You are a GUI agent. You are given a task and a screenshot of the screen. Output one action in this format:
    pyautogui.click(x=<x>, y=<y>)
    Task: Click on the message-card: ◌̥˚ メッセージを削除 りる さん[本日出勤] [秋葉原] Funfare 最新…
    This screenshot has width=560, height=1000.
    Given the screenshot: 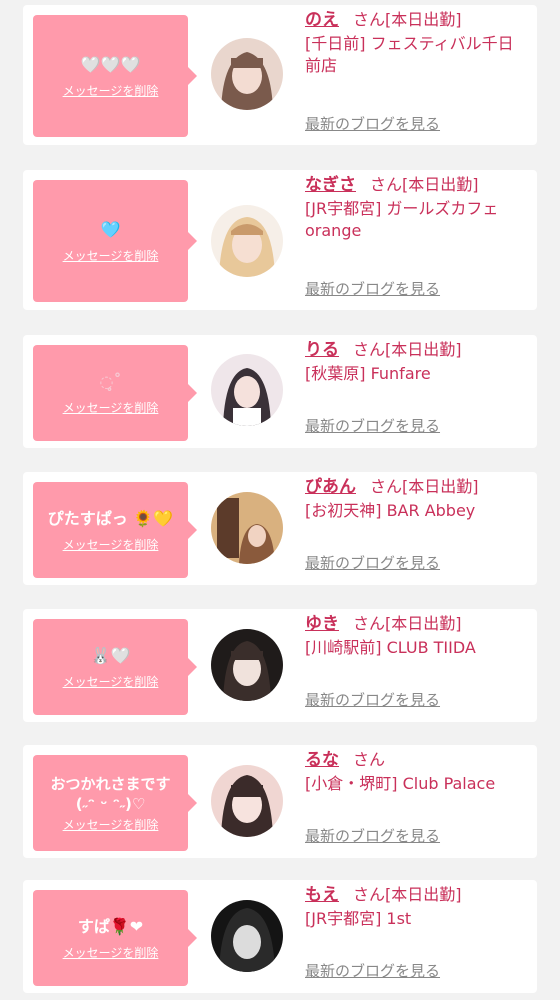 What is the action you would take?
    pyautogui.click(x=280, y=391)
    